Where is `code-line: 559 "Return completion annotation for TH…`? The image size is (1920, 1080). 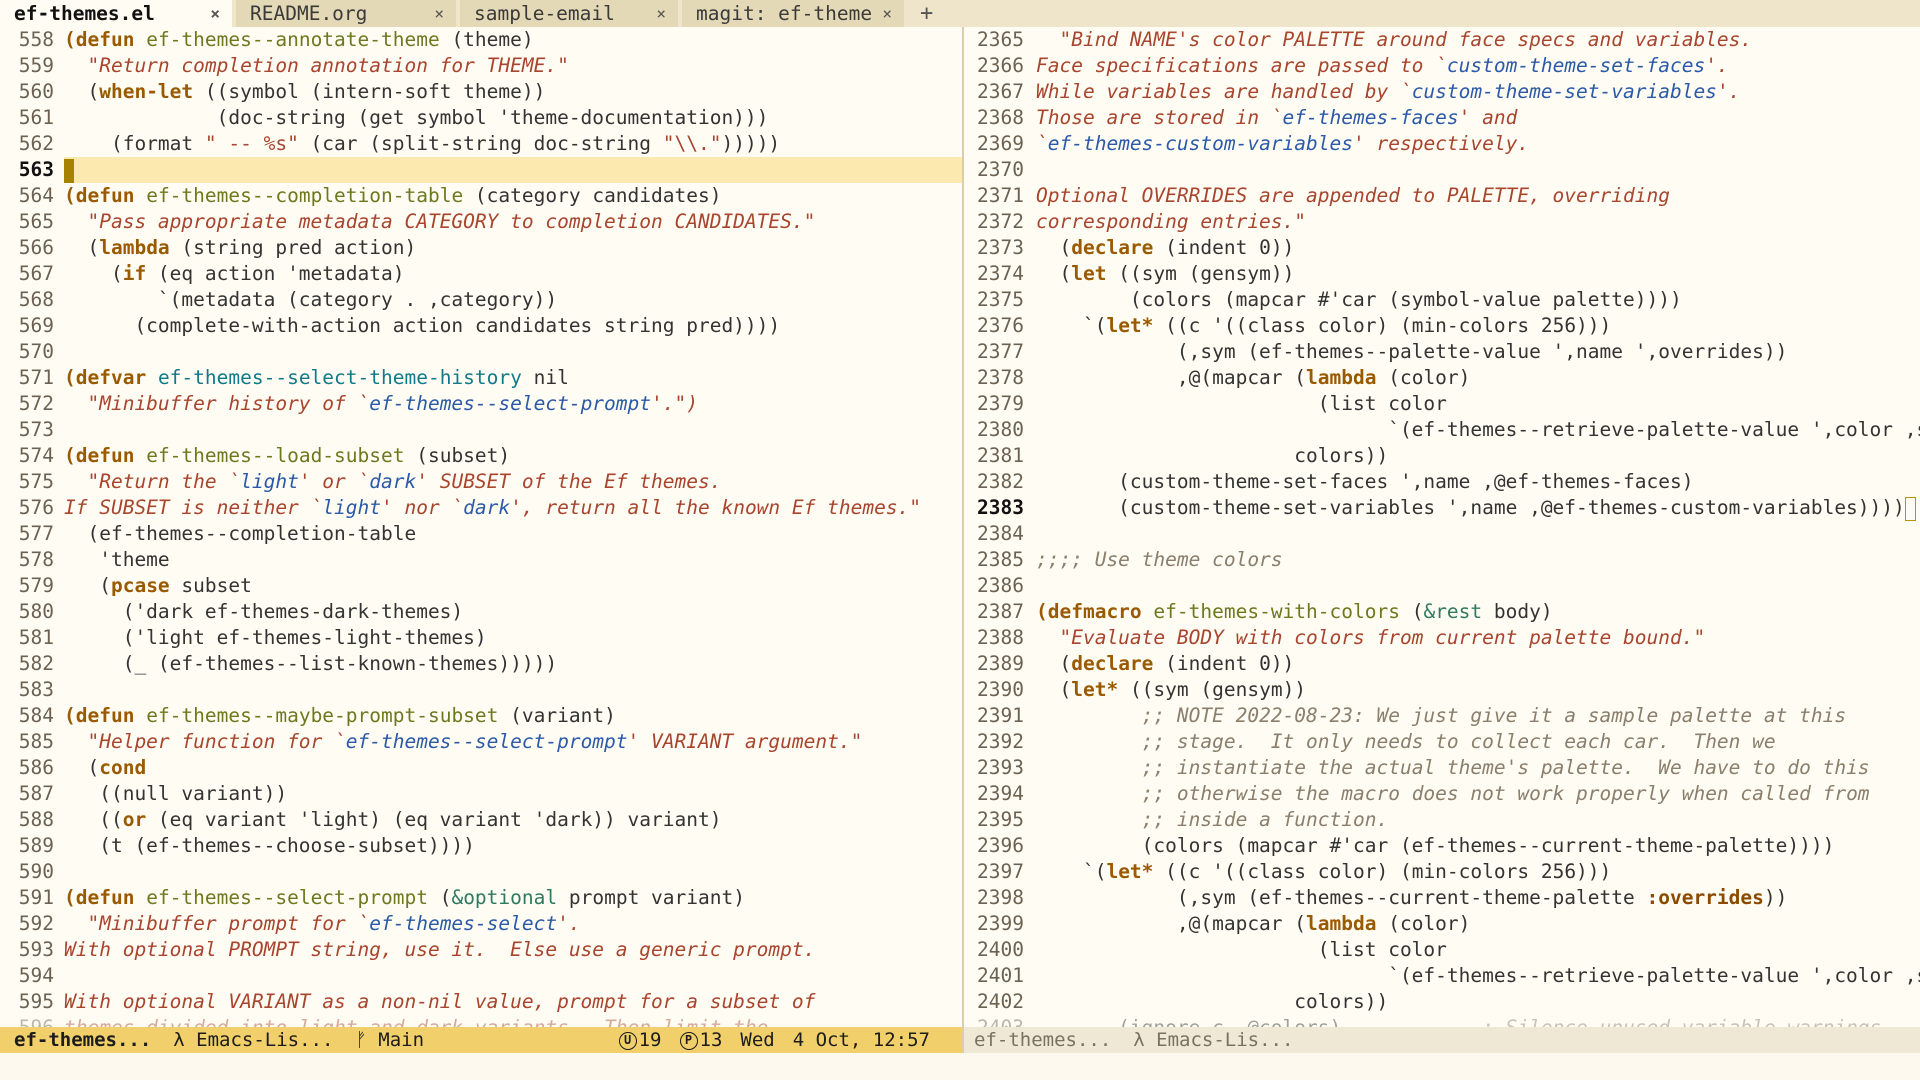
code-line: 559 "Return completion annotation for TH… is located at coordinates (481, 66).